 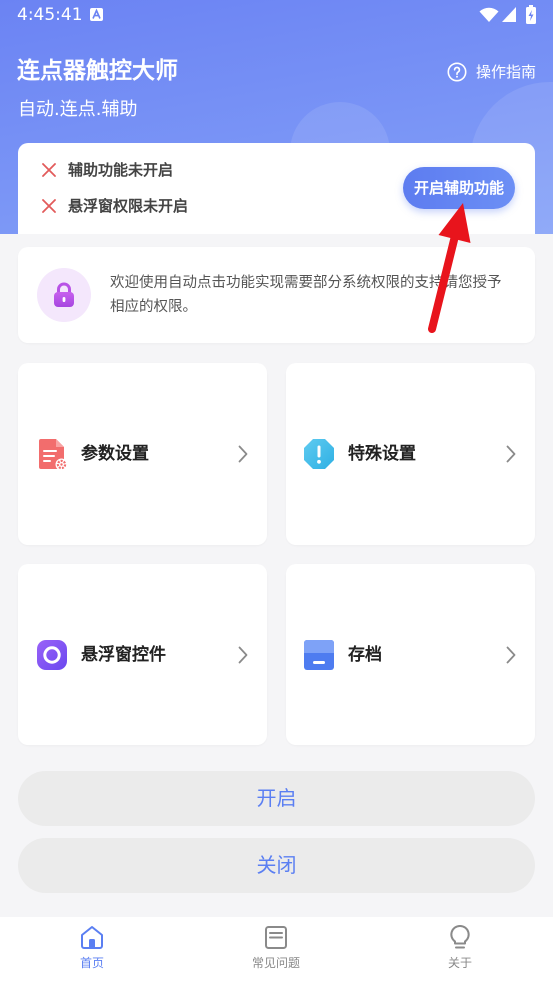 What do you see at coordinates (78, 109) in the screenshot?
I see `app-subtitle: 自动.连点.辅助` at bounding box center [78, 109].